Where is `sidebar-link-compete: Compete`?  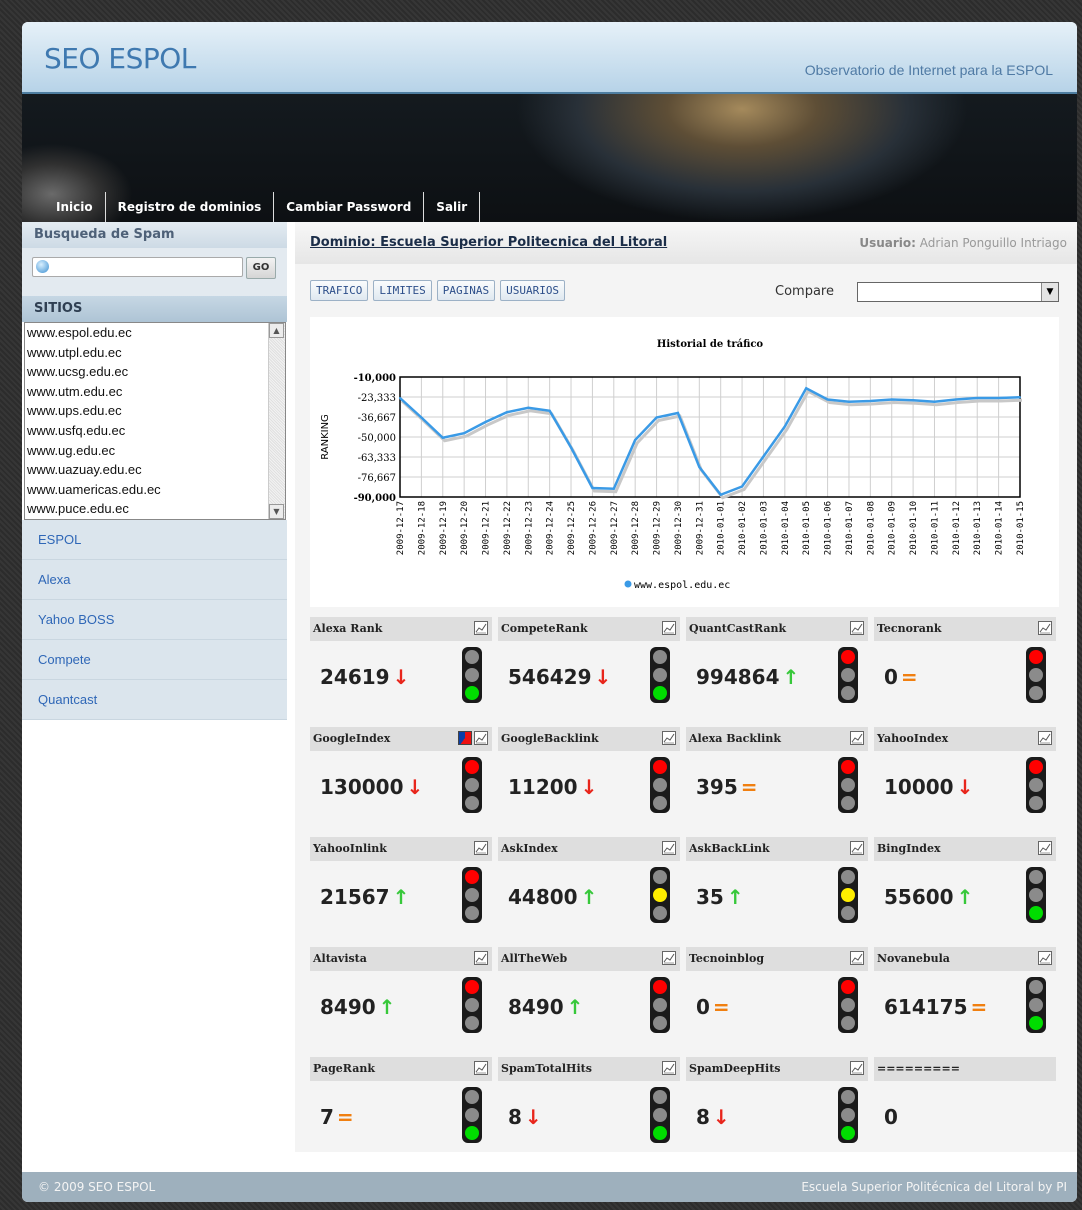 sidebar-link-compete: Compete is located at coordinates (154, 660).